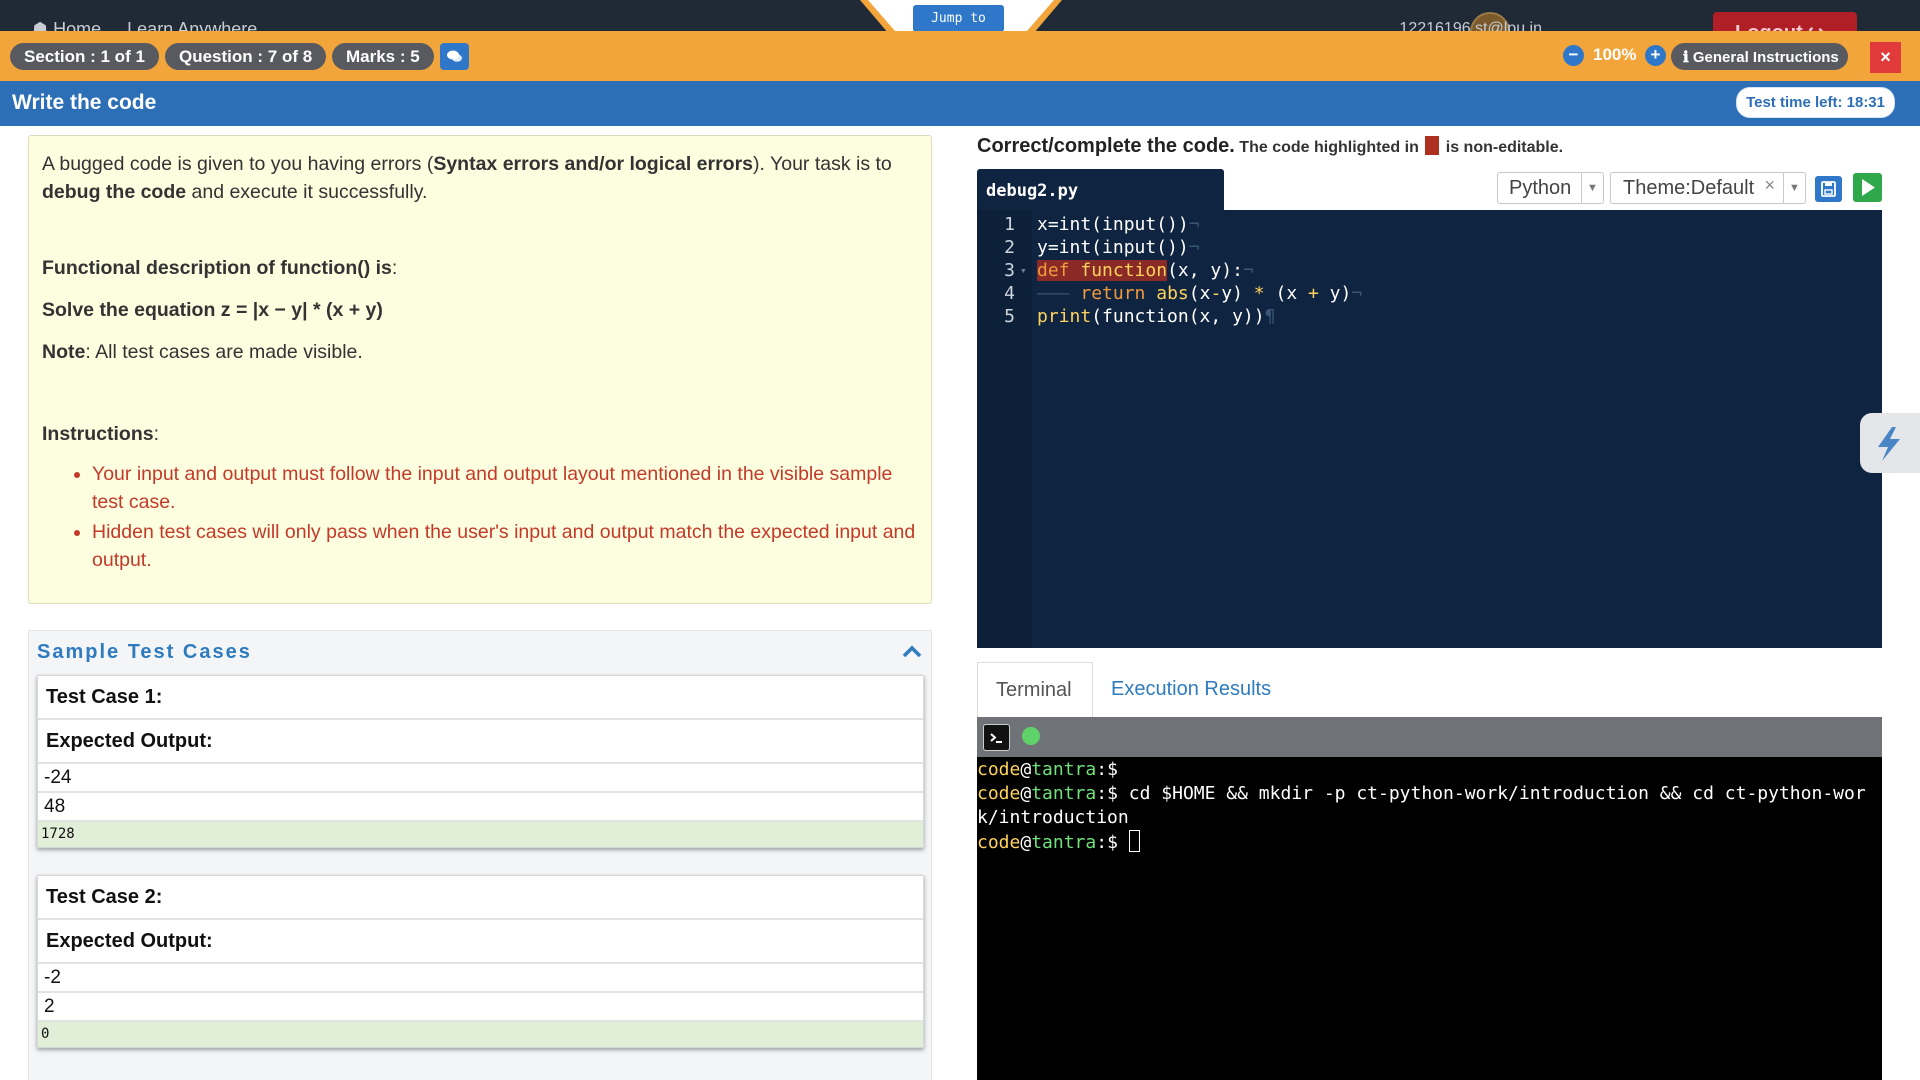 The image size is (1920, 1080). Describe the element at coordinates (1156, 316) in the screenshot. I see `code-text: print(function(x, y))¶` at that location.